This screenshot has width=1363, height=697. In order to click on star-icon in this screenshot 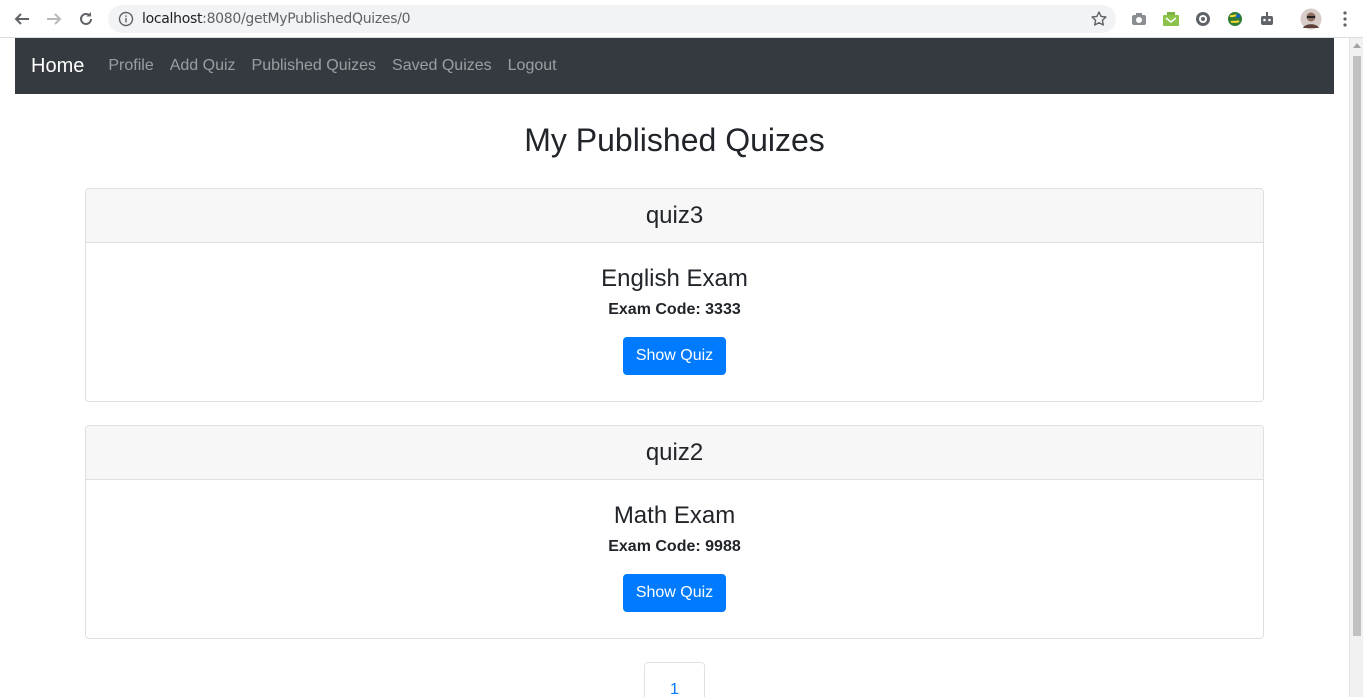, I will do `click(1099, 19)`.